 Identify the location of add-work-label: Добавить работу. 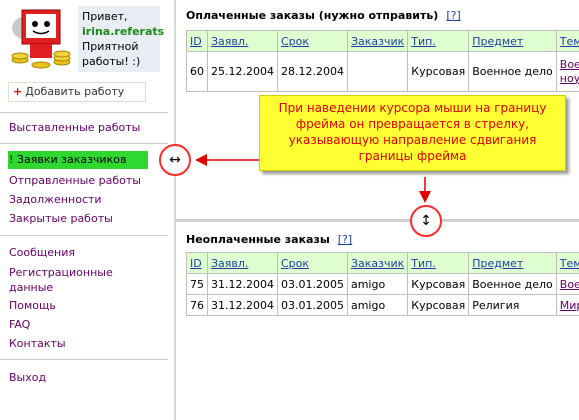
(75, 91).